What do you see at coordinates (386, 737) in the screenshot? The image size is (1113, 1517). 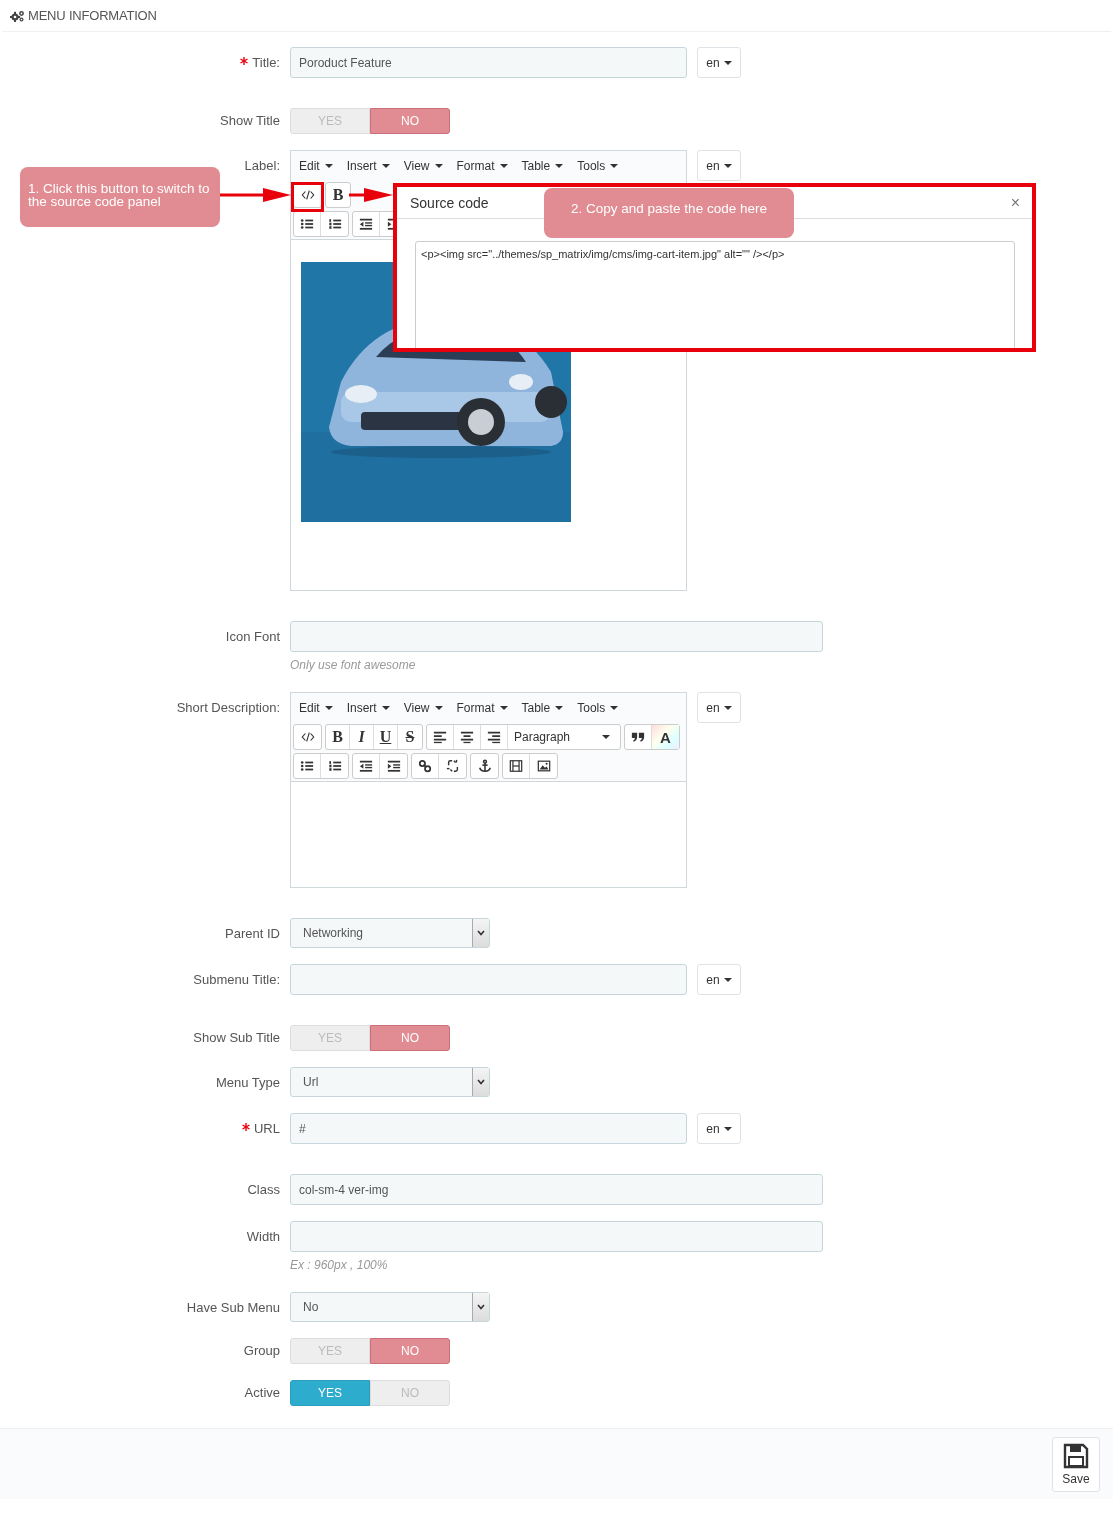 I see `underline-button: U` at bounding box center [386, 737].